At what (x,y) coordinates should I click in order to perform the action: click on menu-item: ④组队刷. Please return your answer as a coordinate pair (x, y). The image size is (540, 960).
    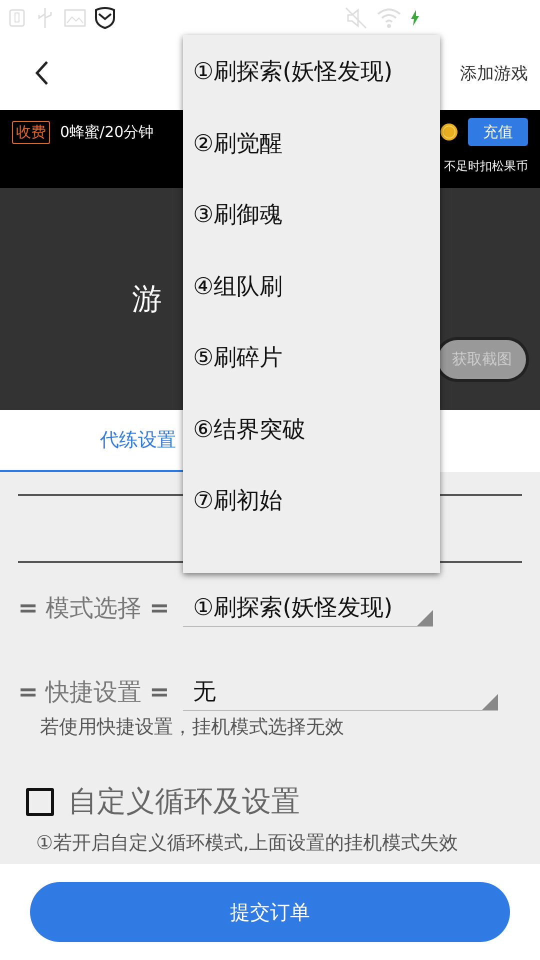
    Looking at the image, I should click on (311, 286).